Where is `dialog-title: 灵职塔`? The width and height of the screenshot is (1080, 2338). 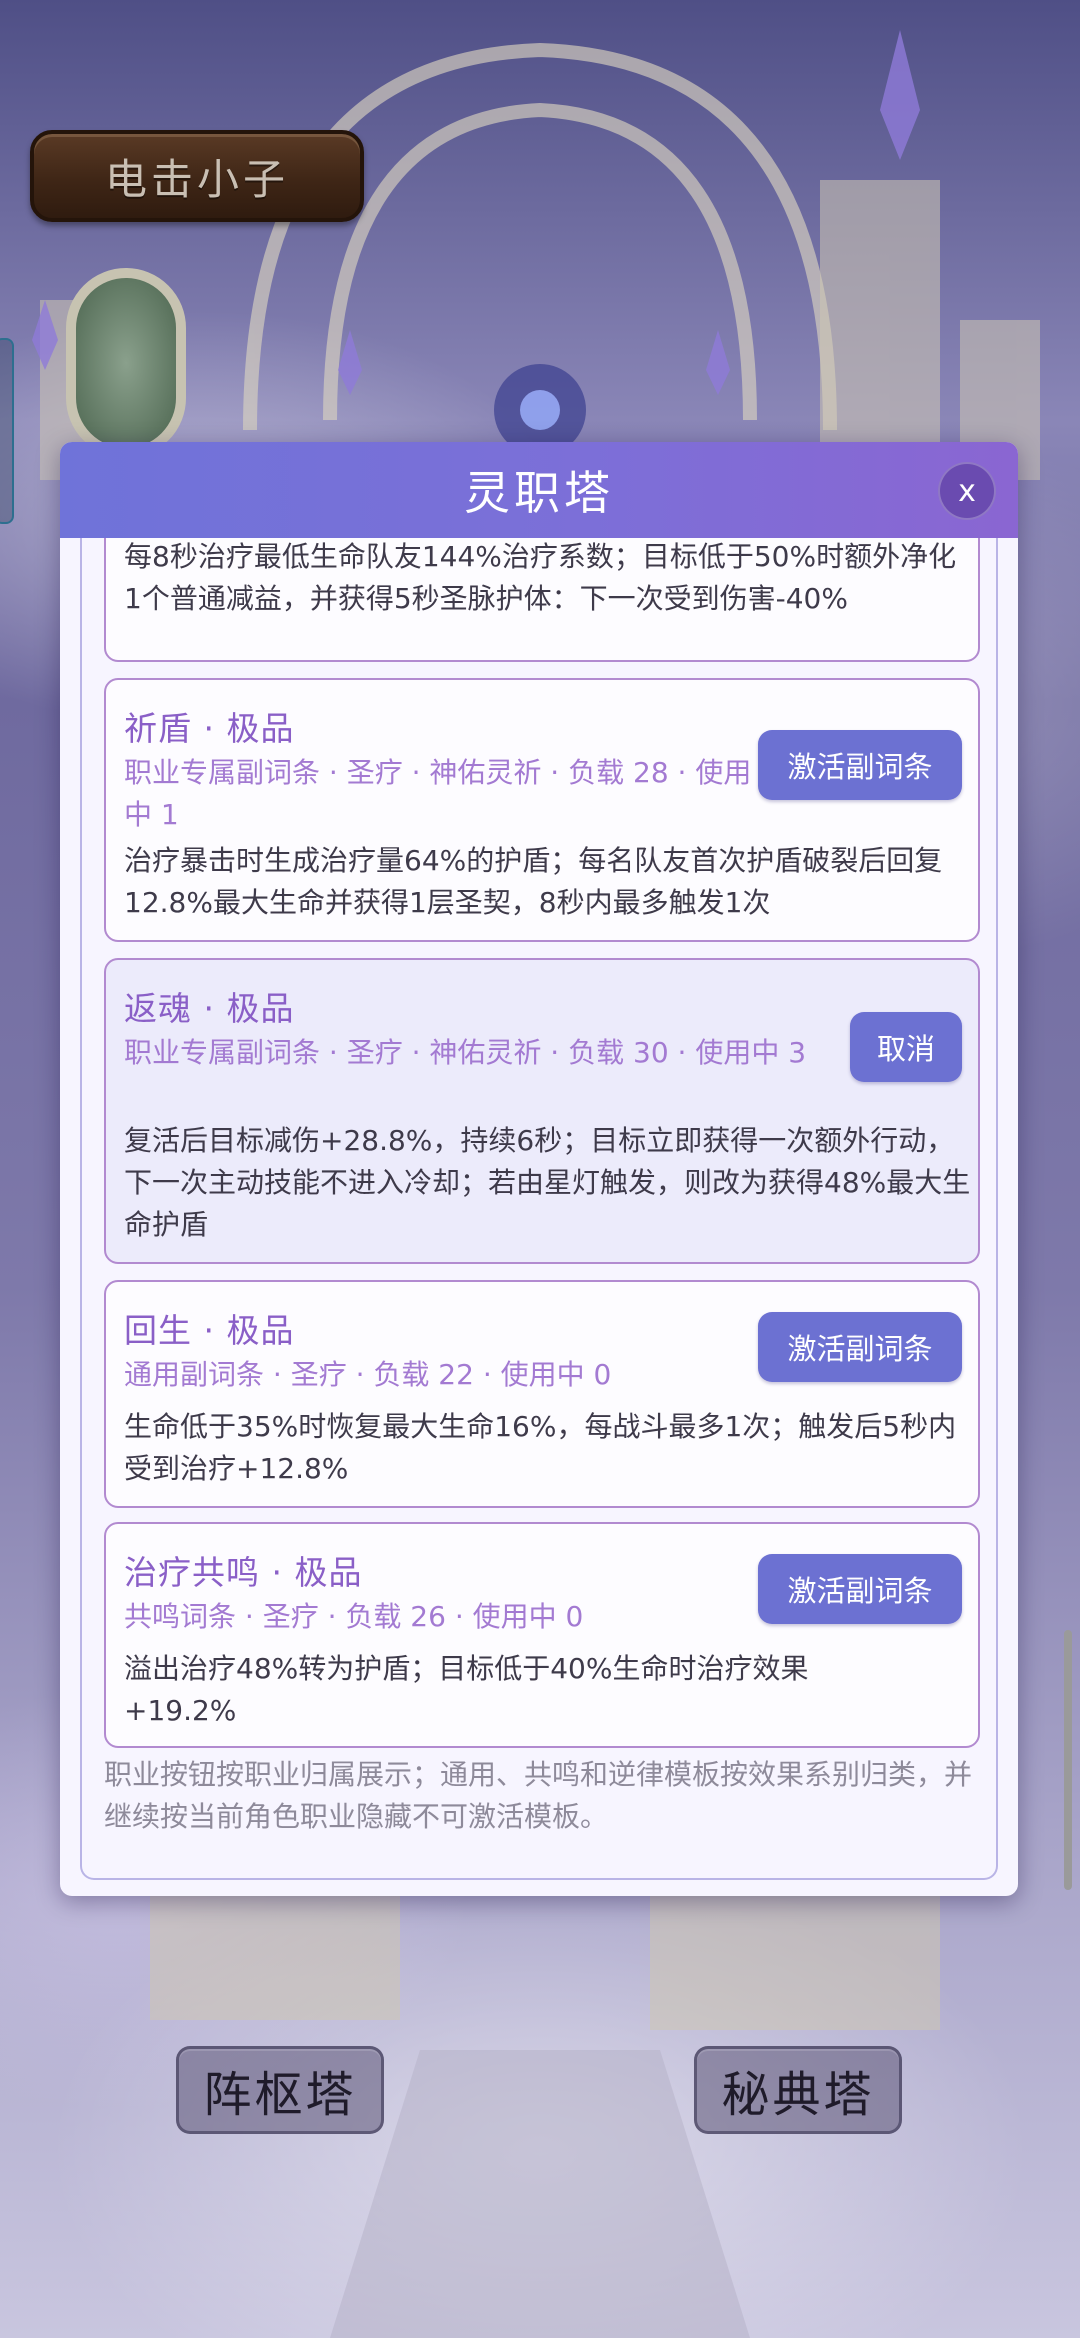
dialog-title: 灵职塔 is located at coordinates (539, 493).